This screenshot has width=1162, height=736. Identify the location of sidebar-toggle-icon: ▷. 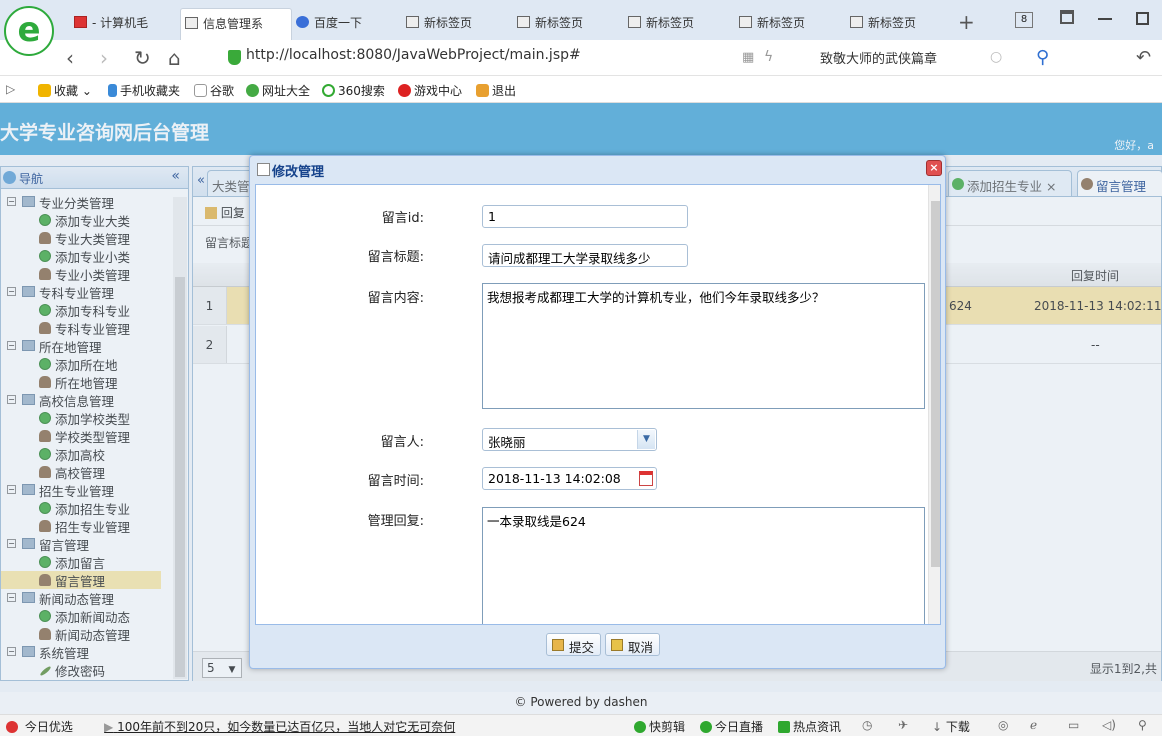
(10, 89).